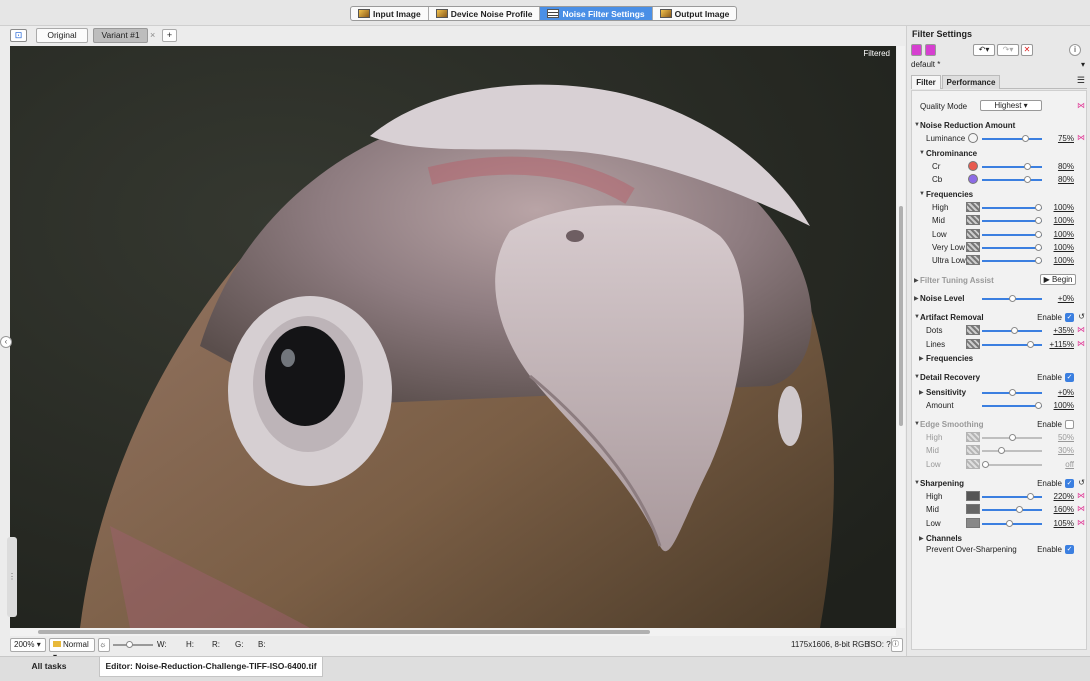 Image resolution: width=1090 pixels, height=681 pixels. Describe the element at coordinates (1000, 424) in the screenshot. I see `edge-smoothing-header: ▼ Edge Smoothing Enable` at that location.